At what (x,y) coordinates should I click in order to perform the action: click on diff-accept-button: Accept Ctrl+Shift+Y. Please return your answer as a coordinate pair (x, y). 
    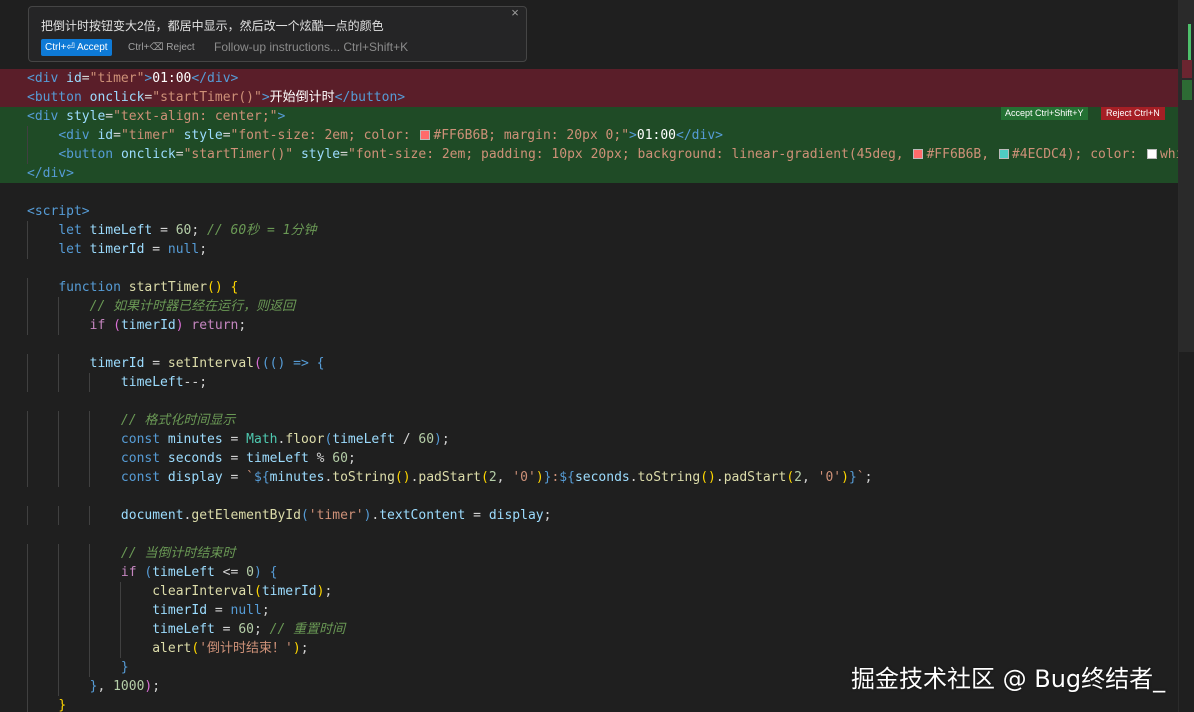
    Looking at the image, I should click on (1044, 113).